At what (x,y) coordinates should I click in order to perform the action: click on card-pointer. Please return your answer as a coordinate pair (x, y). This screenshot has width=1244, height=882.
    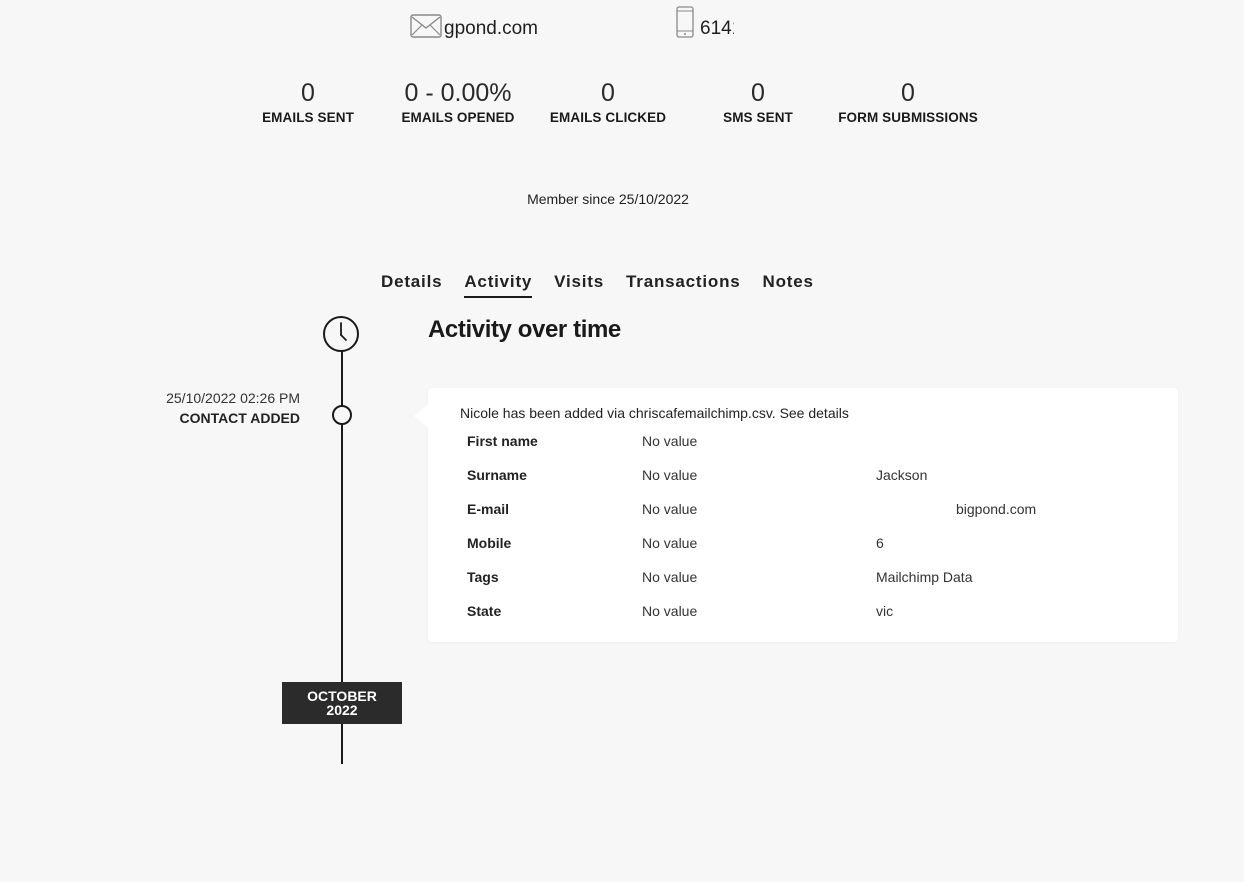
    Looking at the image, I should click on (421, 416).